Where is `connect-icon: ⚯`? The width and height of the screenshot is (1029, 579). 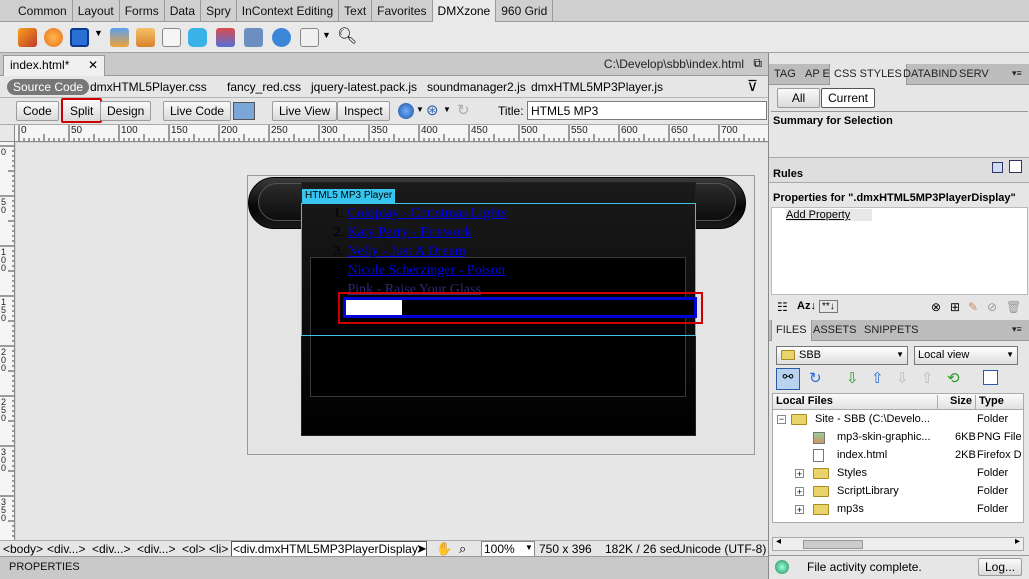
connect-icon: ⚯ is located at coordinates (788, 379).